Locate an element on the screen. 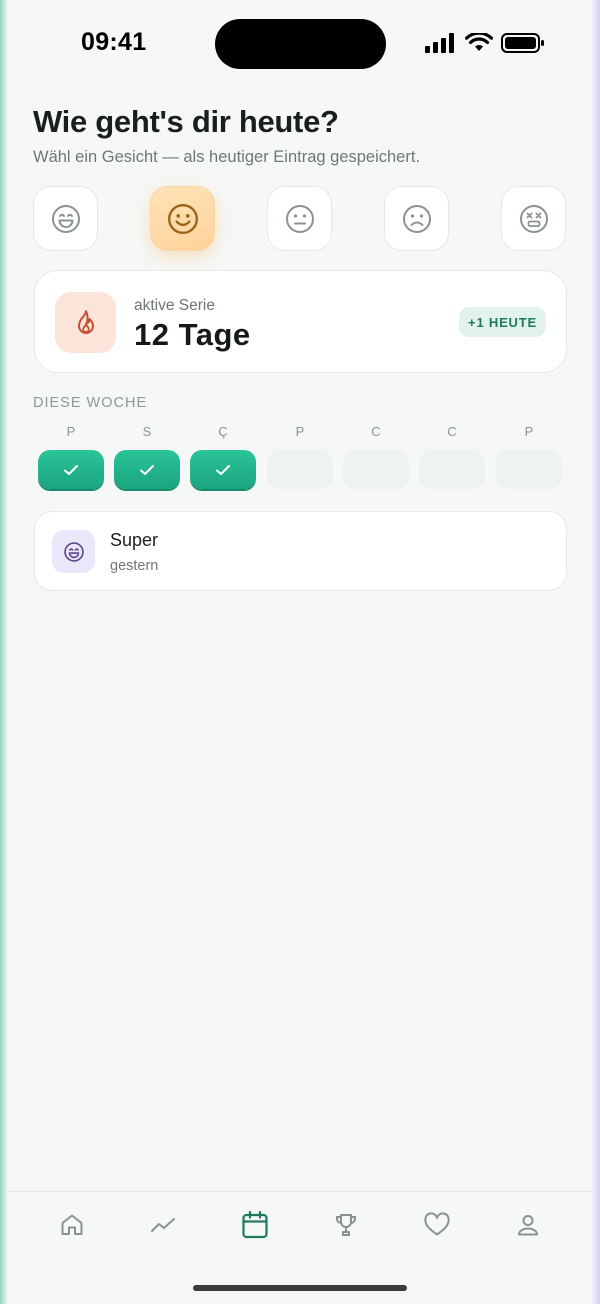  streak-value: 12 Tage is located at coordinates (192, 334).